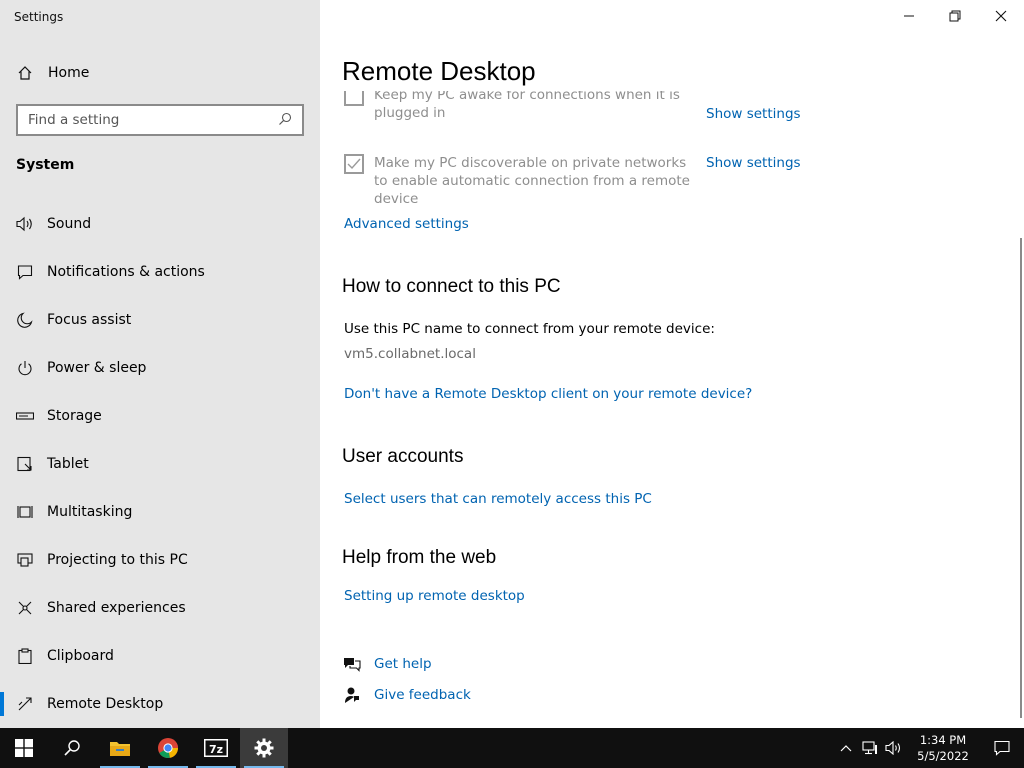 The width and height of the screenshot is (1024, 768). I want to click on storage-icon, so click(25, 416).